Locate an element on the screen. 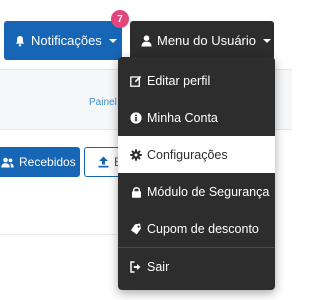 This screenshot has width=320, height=300. menu-item-label: Editar perfil is located at coordinates (179, 80).